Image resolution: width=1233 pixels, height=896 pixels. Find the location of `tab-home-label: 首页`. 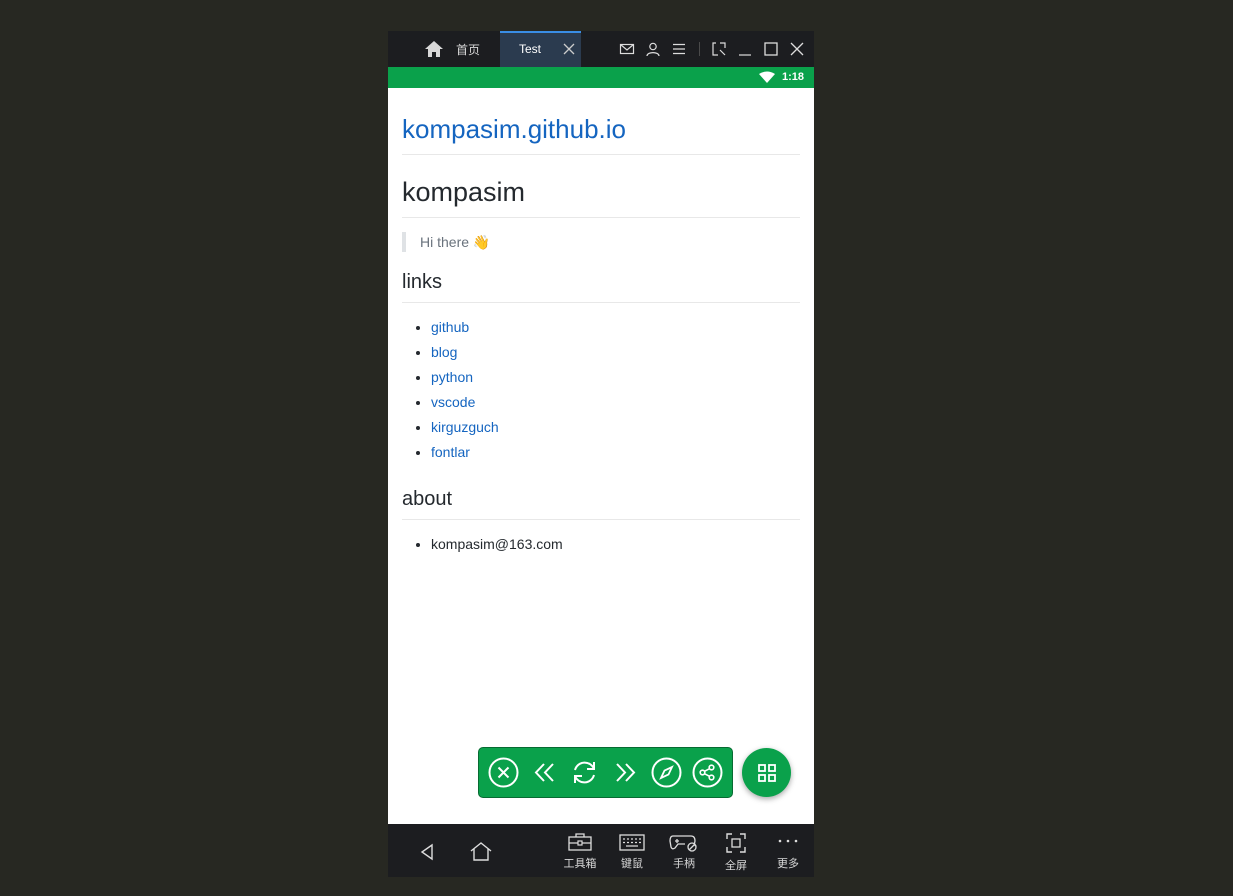

tab-home-label: 首页 is located at coordinates (468, 49).